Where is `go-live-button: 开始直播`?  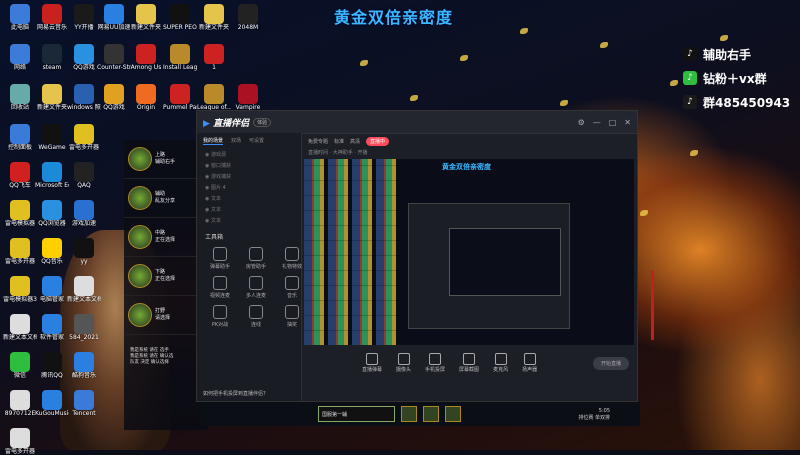 go-live-button: 开始直播 is located at coordinates (610, 363).